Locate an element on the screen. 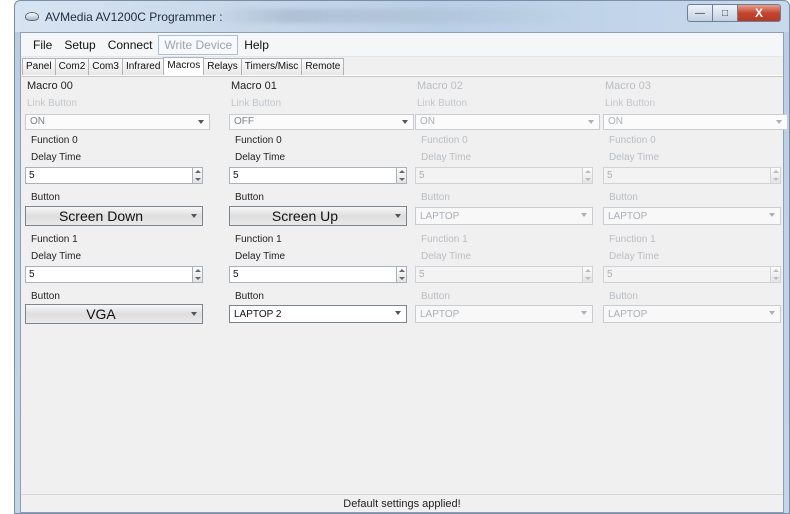 Image resolution: width=790 pixels, height=514 pixels. function-1-button-select: VGA is located at coordinates (114, 314).